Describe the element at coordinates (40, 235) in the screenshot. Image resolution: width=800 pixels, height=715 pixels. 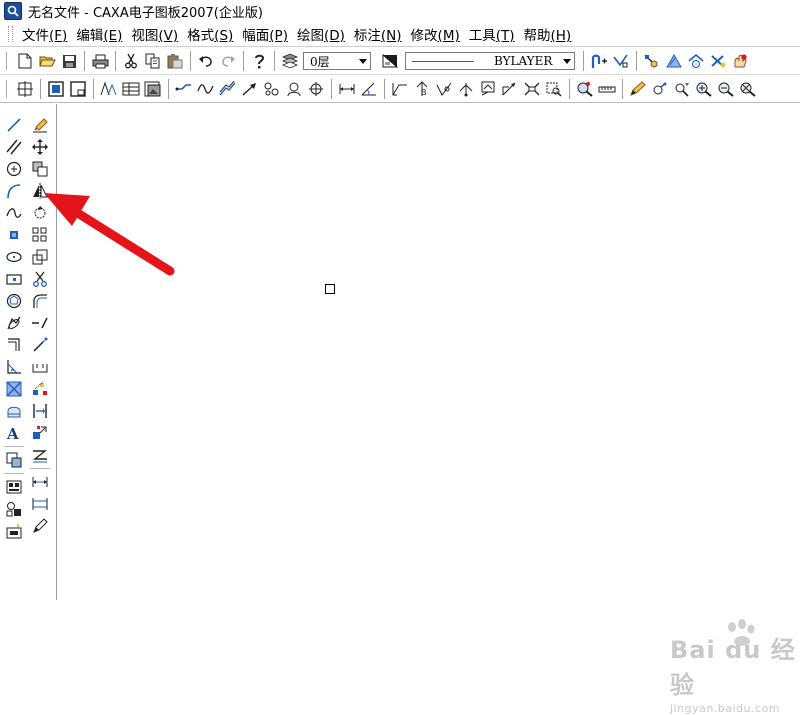
I see `array-tool-icon` at that location.